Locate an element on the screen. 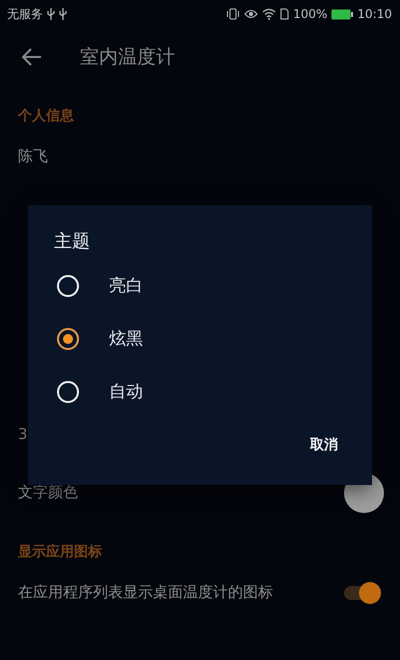  screen-title: 室内温度计 is located at coordinates (127, 57).